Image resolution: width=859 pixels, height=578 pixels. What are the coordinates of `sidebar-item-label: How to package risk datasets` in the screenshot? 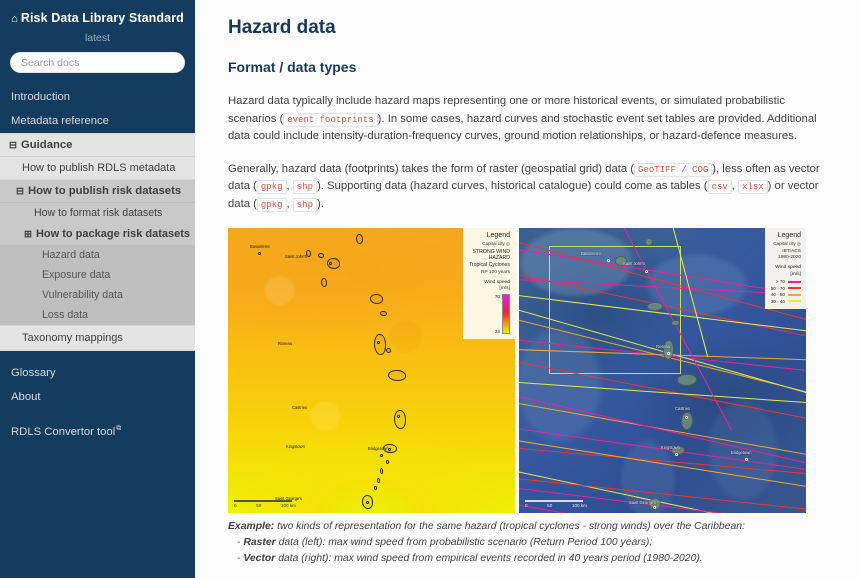 It's located at (113, 234).